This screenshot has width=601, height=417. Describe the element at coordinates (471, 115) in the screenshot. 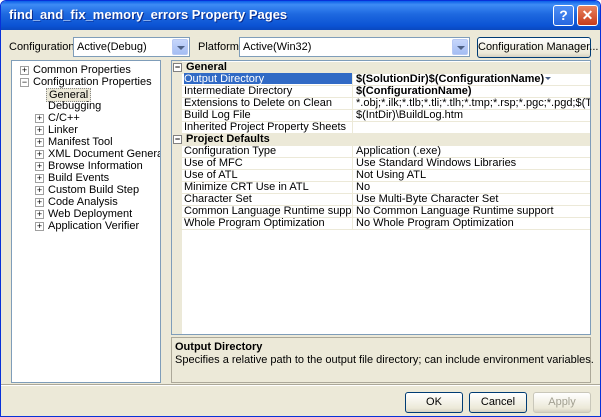

I see `property-value: $(IntDir)\BuildLog.htm` at that location.